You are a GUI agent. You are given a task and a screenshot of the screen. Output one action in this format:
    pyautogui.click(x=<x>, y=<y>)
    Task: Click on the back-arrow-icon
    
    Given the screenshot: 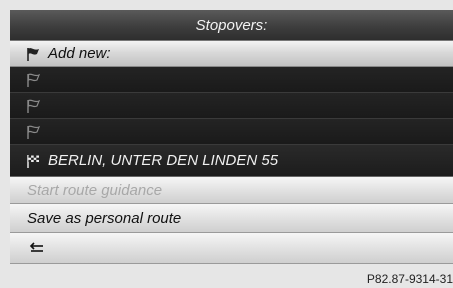 What is the action you would take?
    pyautogui.click(x=36, y=247)
    